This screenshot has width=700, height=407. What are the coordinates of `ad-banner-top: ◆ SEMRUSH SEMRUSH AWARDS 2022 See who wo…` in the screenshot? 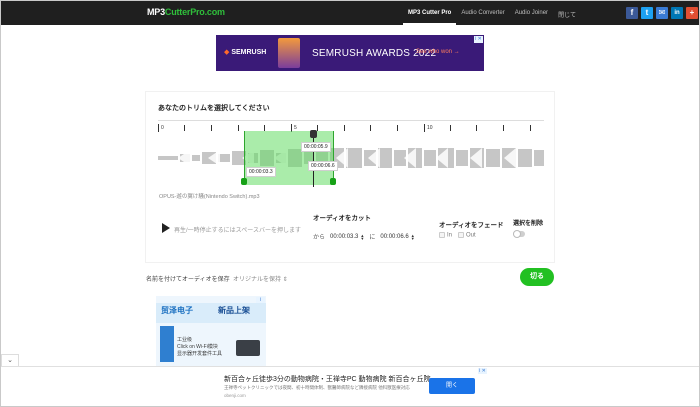 It's located at (350, 53).